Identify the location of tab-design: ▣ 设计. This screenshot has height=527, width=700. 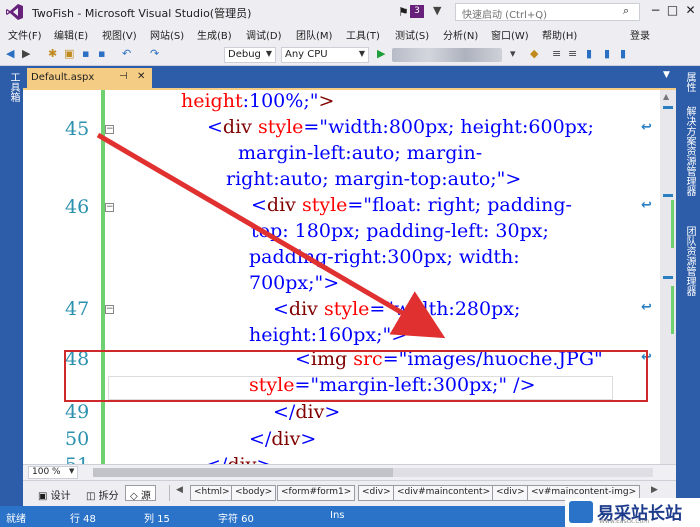
(54, 493).